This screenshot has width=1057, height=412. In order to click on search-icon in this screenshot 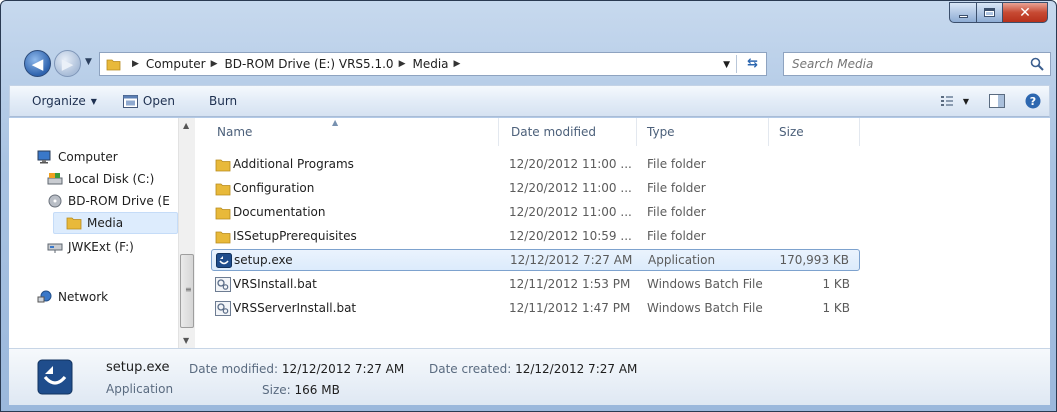, I will do `click(1037, 64)`.